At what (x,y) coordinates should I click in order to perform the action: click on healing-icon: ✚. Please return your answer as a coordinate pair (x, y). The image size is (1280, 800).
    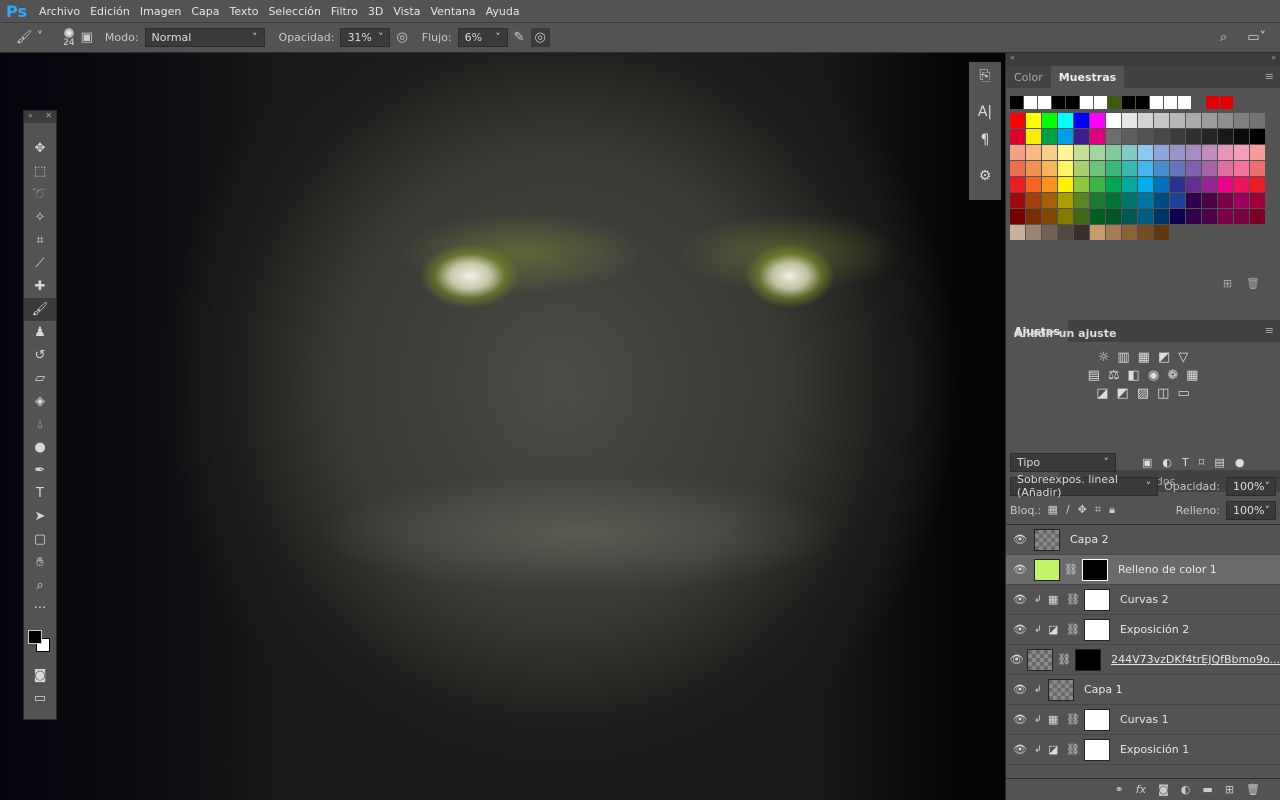
    Looking at the image, I should click on (40, 286).